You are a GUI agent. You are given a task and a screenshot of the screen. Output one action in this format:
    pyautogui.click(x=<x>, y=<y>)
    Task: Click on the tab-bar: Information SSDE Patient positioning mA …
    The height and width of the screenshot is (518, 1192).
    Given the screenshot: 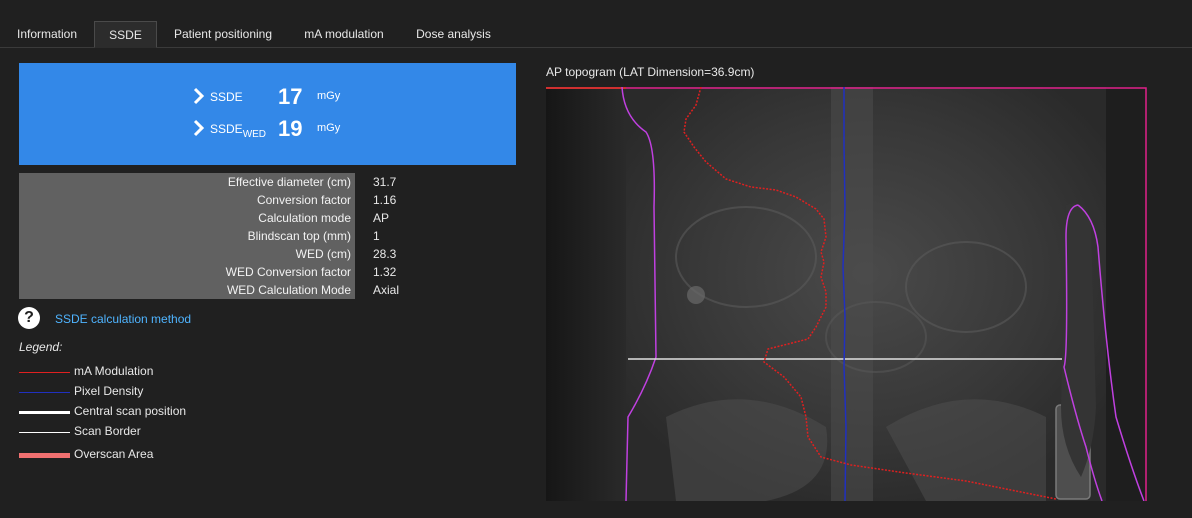 What is the action you would take?
    pyautogui.click(x=596, y=24)
    